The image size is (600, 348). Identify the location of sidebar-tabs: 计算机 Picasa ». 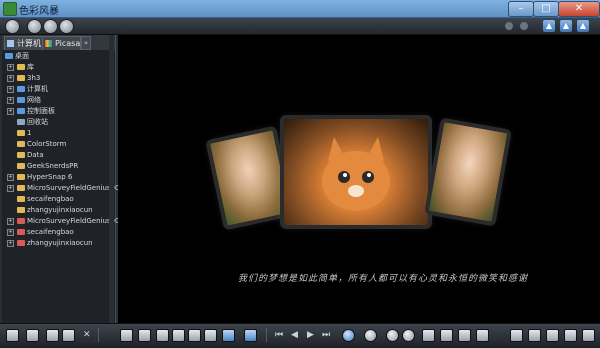
(58, 42).